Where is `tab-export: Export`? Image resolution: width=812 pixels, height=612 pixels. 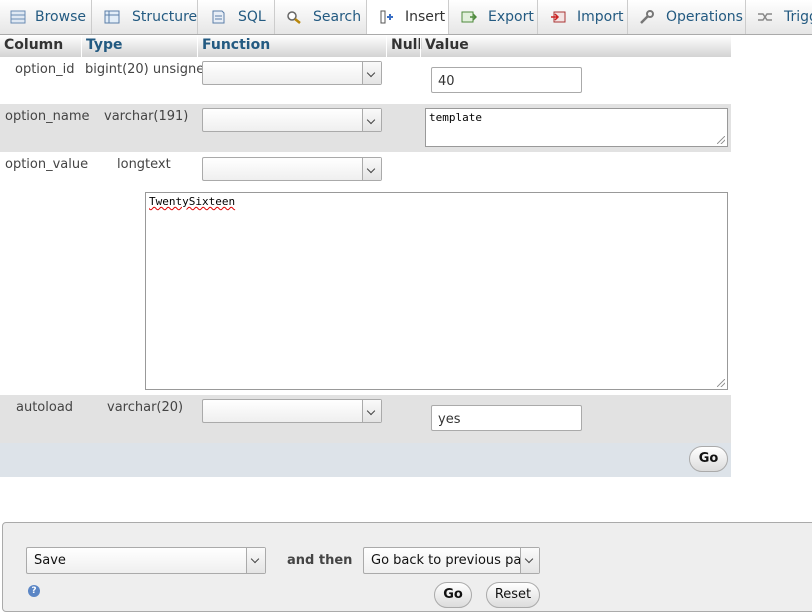 tab-export: Export is located at coordinates (493, 17).